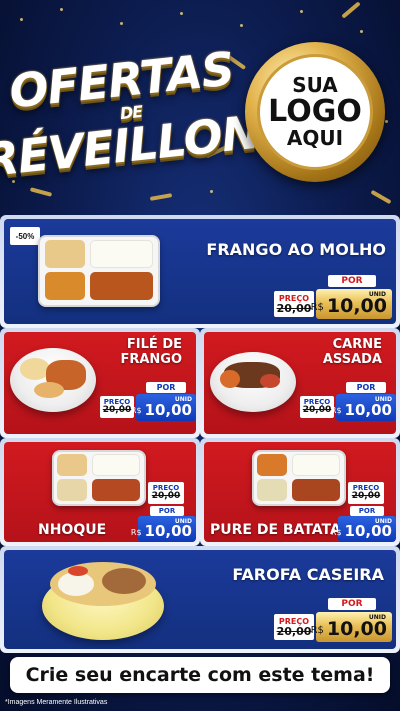 The width and height of the screenshot is (400, 711). I want to click on logo-text-2: LOGO, so click(315, 112).